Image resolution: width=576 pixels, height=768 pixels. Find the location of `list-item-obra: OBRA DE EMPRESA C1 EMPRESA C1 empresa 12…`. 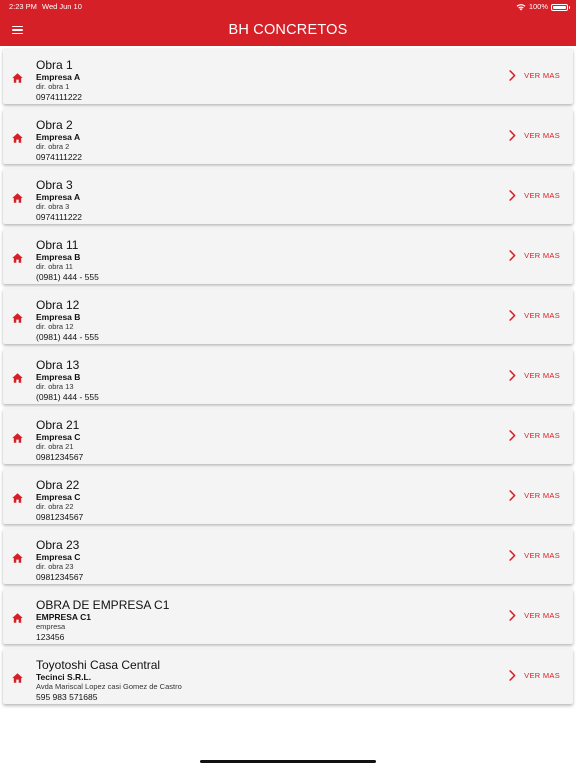

list-item-obra: OBRA DE EMPRESA C1 EMPRESA C1 empresa 12… is located at coordinates (288, 616).